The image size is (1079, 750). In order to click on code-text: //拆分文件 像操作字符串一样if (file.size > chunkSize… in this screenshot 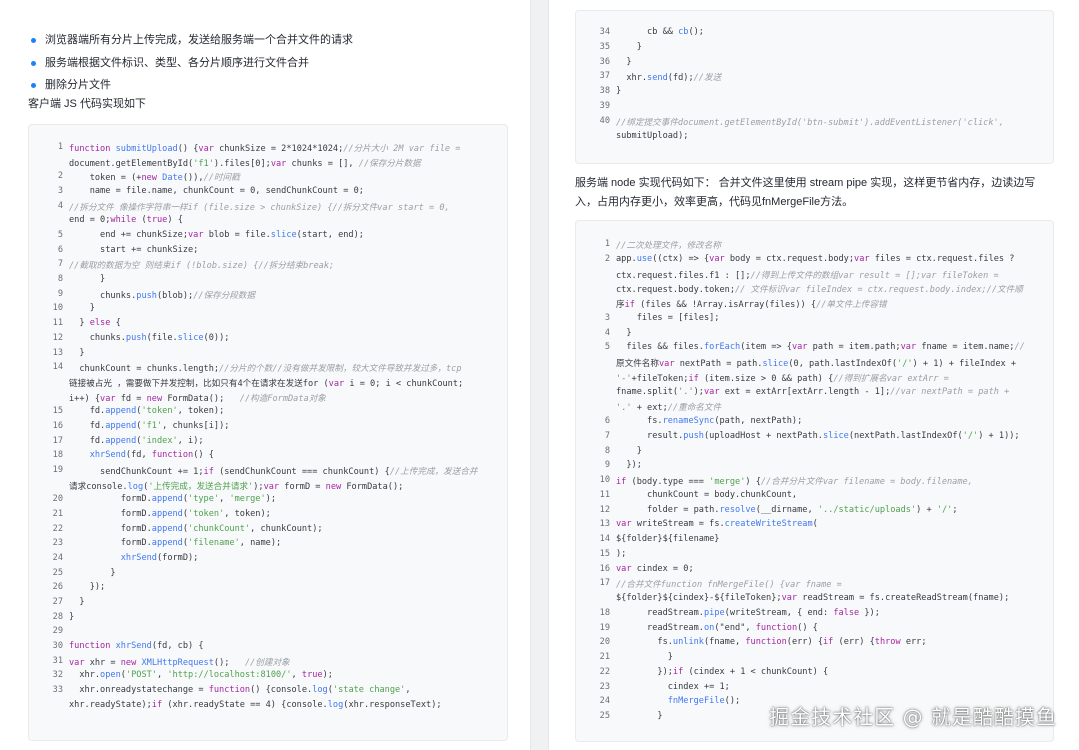, I will do `click(259, 207)`.